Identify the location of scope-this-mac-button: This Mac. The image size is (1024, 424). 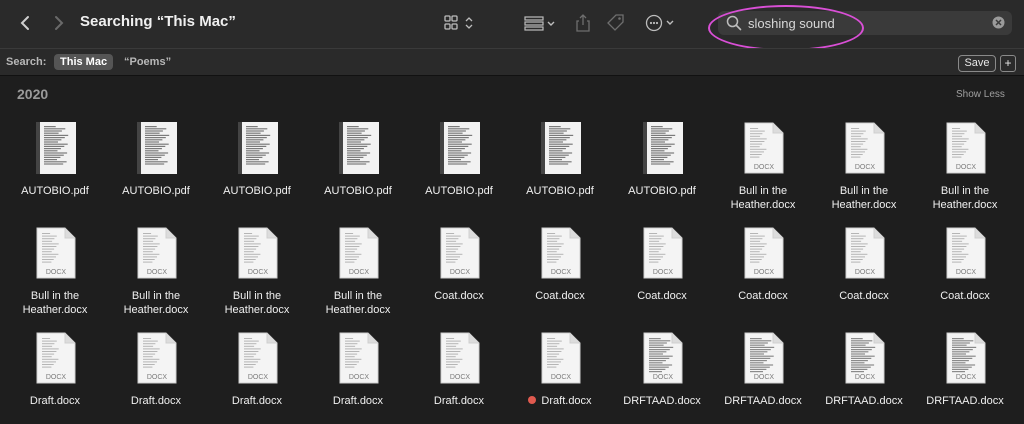
(84, 62).